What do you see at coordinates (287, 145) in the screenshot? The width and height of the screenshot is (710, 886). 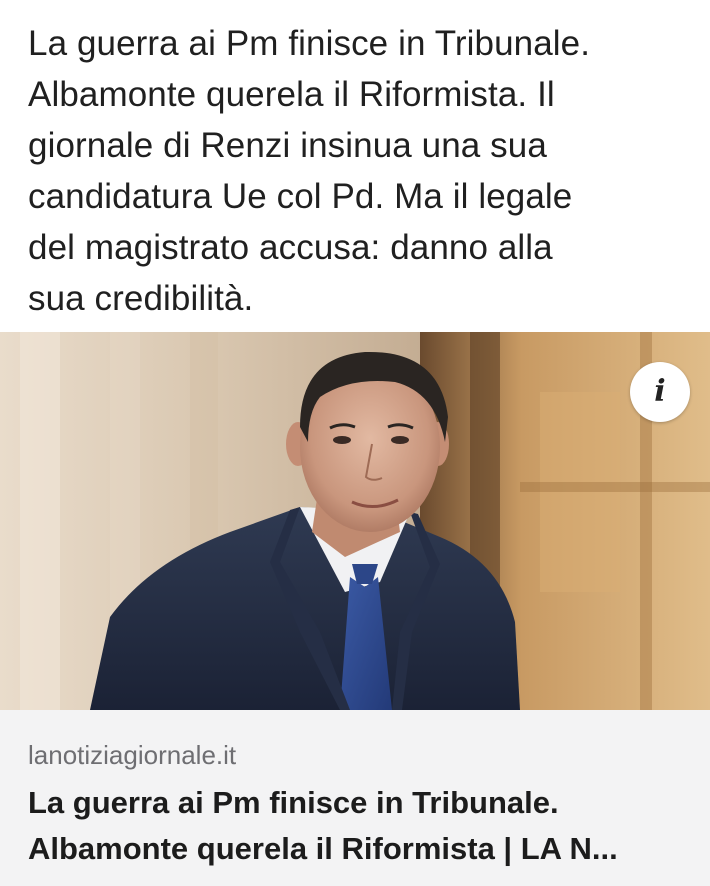 I see `post-text-line: giornale di Renzi insinua una sua` at bounding box center [287, 145].